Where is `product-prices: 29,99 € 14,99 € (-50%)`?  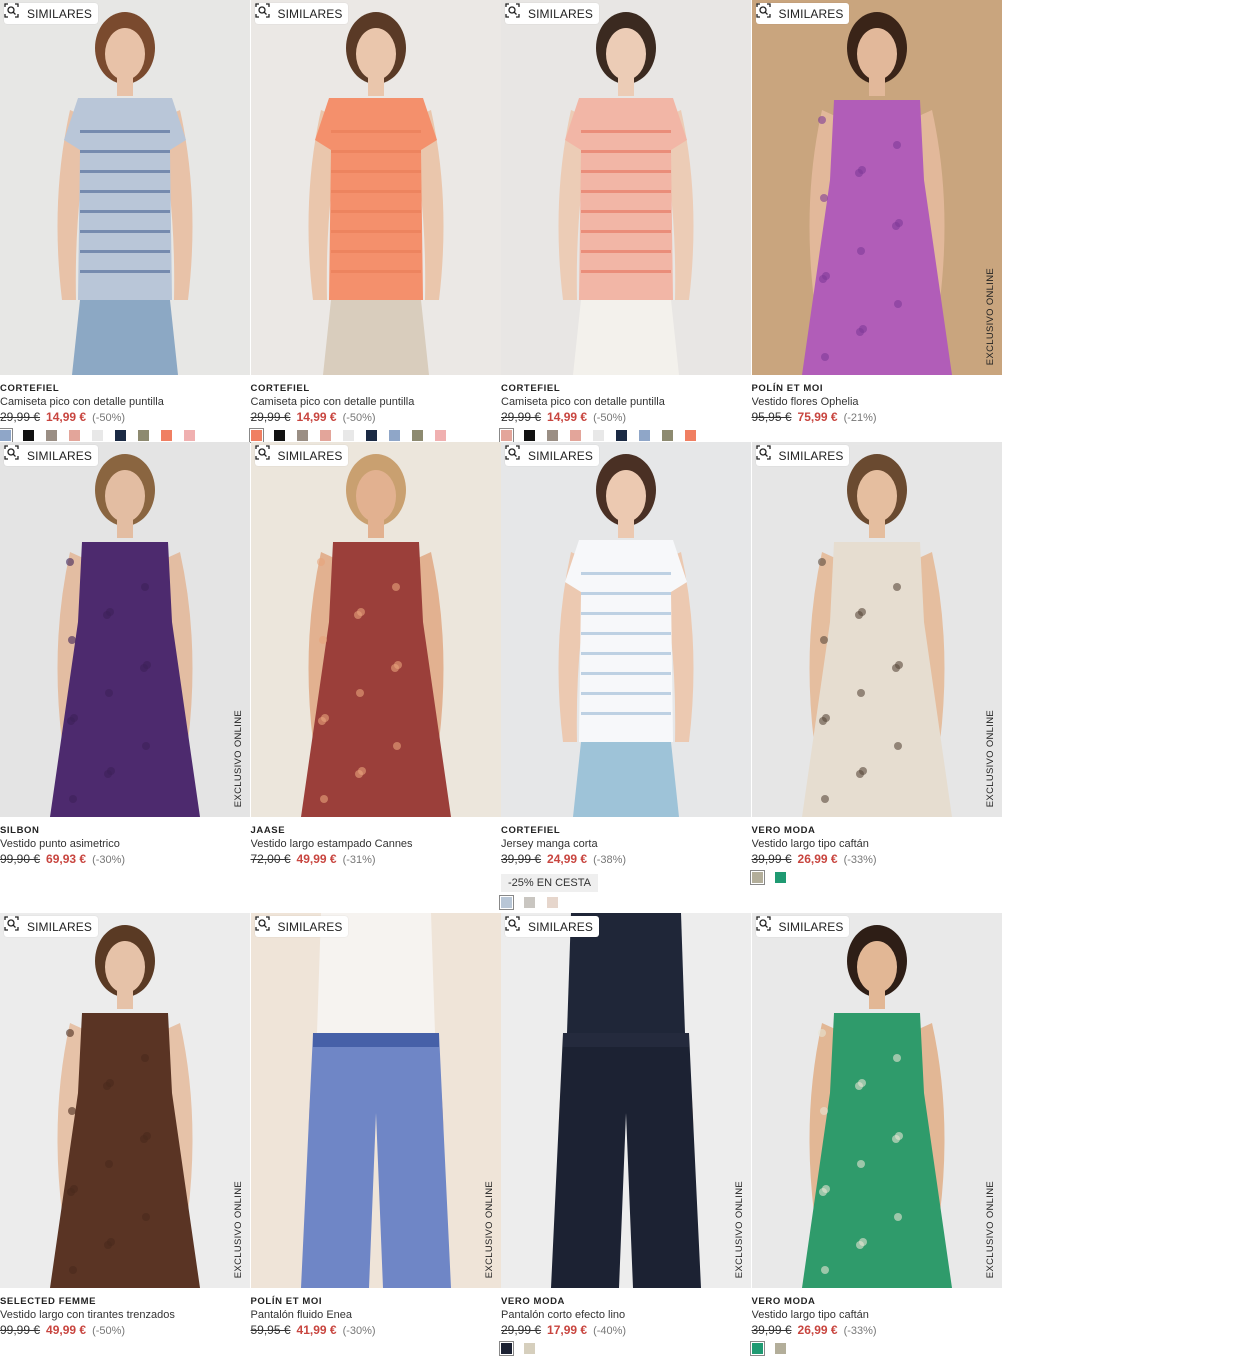
product-prices: 29,99 € 14,99 € (-50%) is located at coordinates (626, 417).